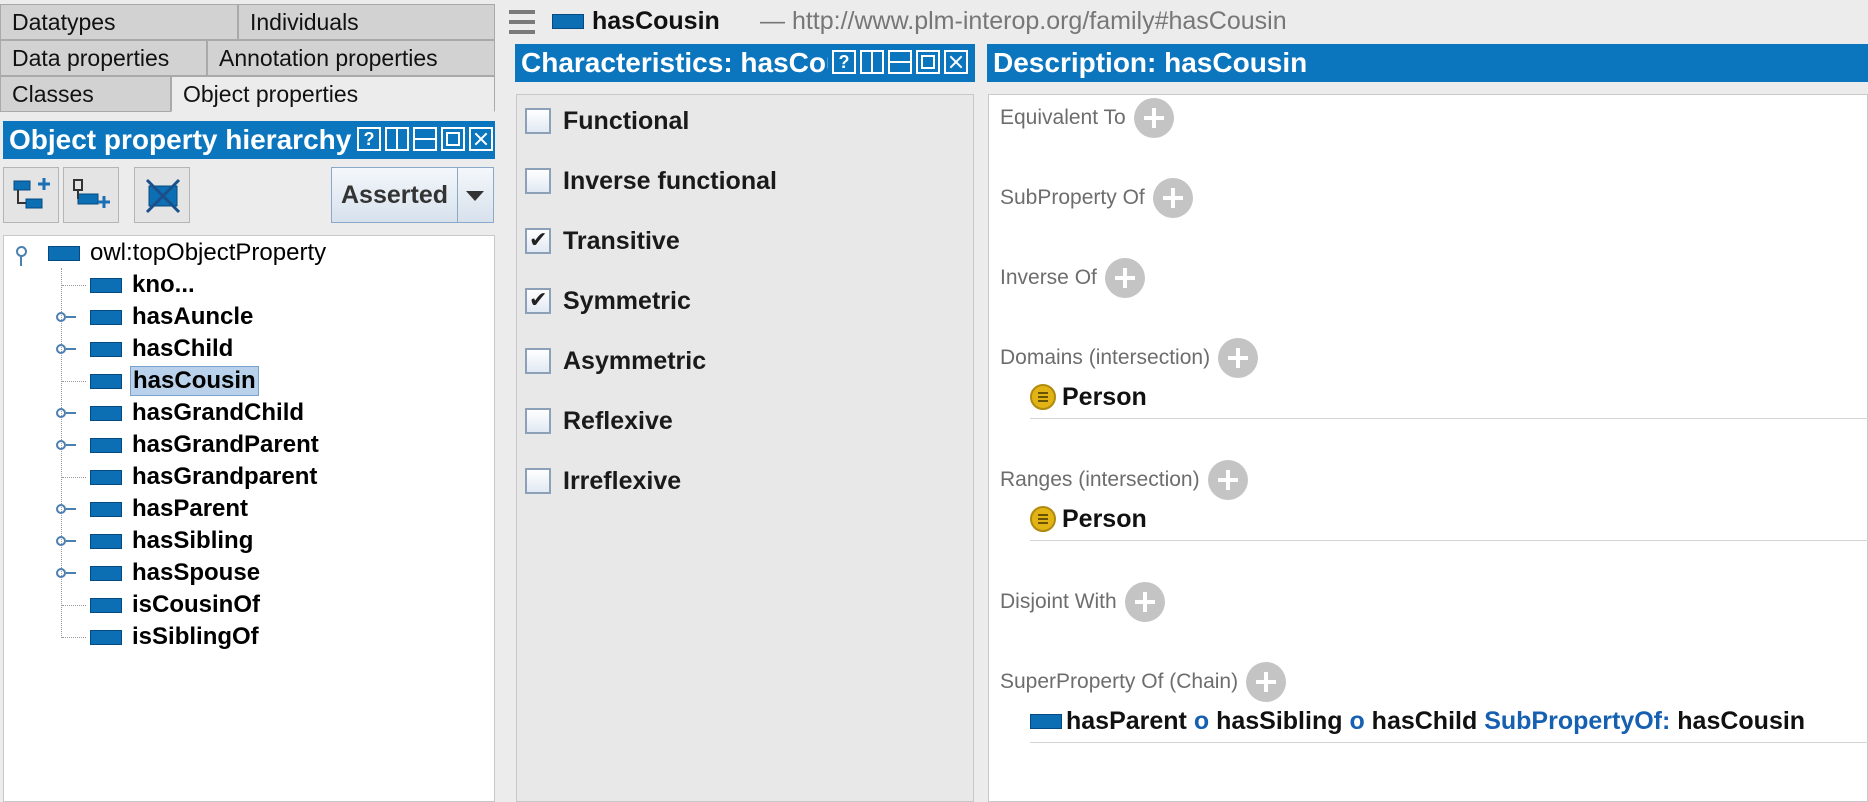 The image size is (1868, 802). Describe the element at coordinates (599, 421) in the screenshot. I see `characteristic-reflexive: Reflexive` at that location.